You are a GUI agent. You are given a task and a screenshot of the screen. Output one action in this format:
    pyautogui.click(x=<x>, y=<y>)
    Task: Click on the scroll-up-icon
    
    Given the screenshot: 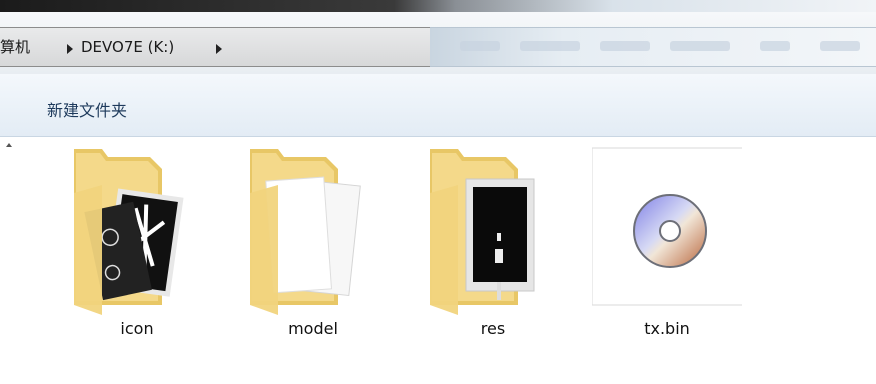 What is the action you would take?
    pyautogui.click(x=9, y=145)
    